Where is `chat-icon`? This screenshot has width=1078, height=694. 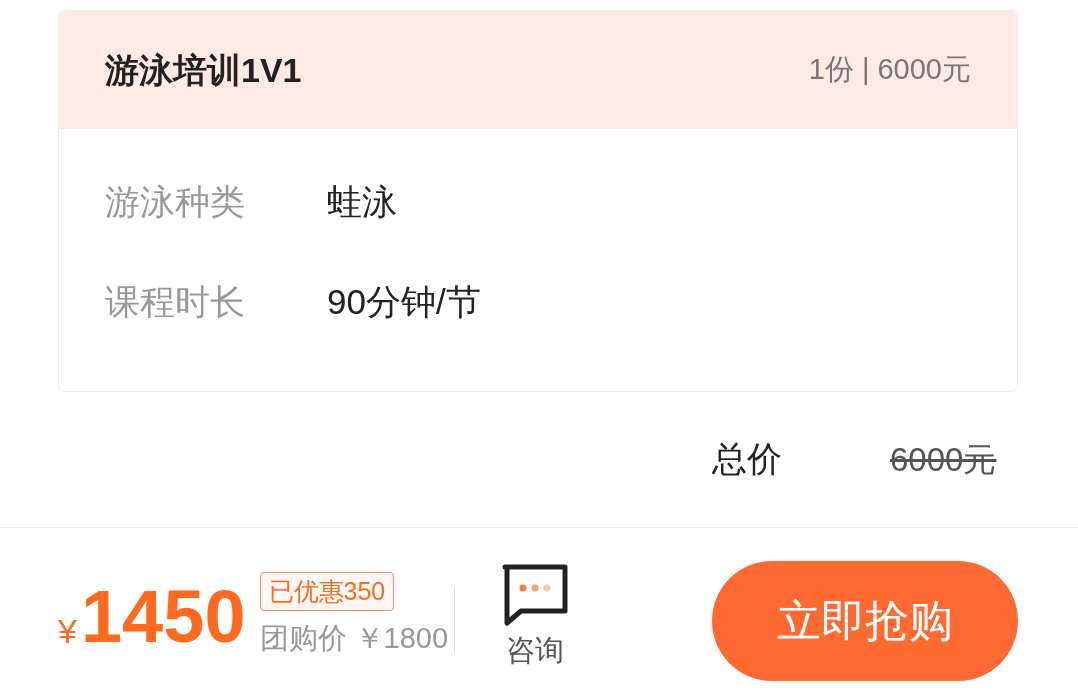
chat-icon is located at coordinates (535, 595).